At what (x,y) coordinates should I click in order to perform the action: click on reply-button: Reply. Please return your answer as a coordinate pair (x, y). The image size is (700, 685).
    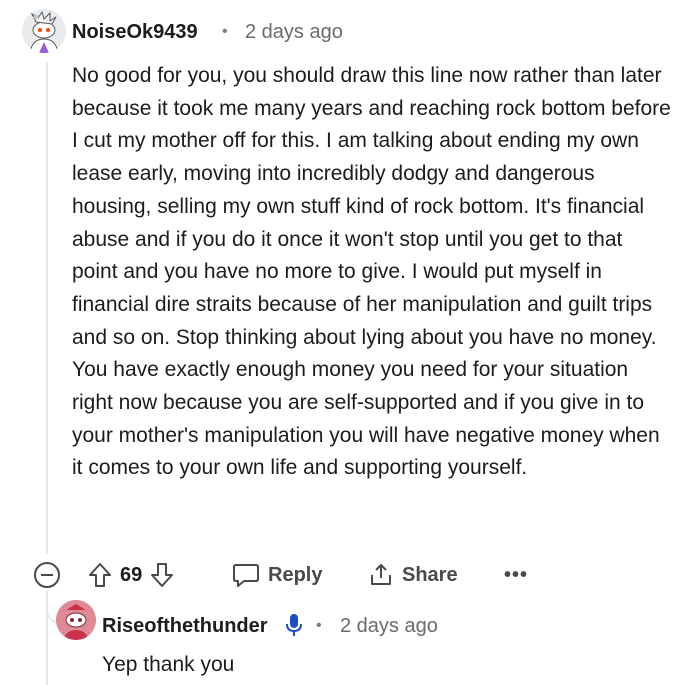
    Looking at the image, I should click on (277, 575).